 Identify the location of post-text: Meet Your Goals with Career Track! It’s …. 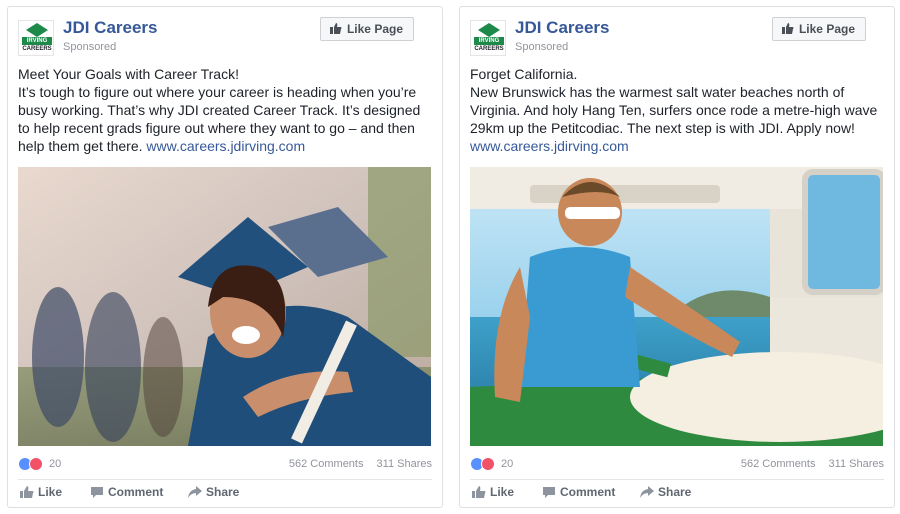
(223, 110).